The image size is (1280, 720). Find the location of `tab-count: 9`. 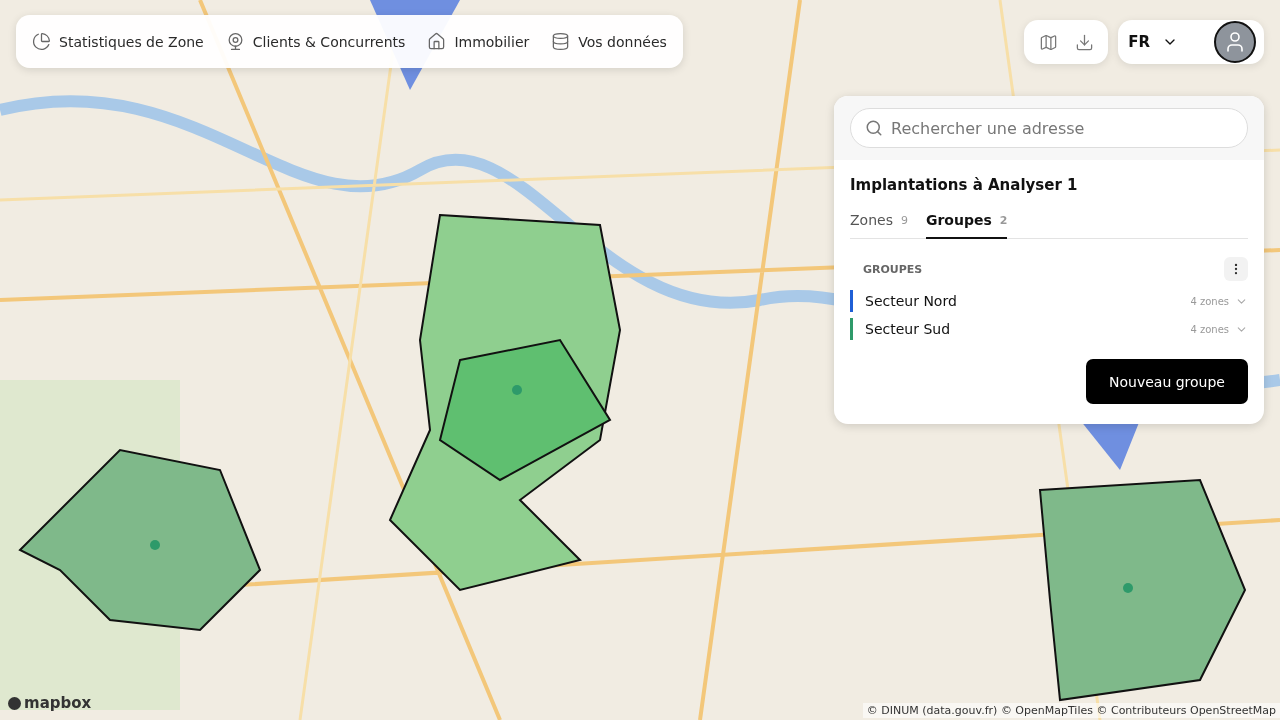

tab-count: 9 is located at coordinates (904, 220).